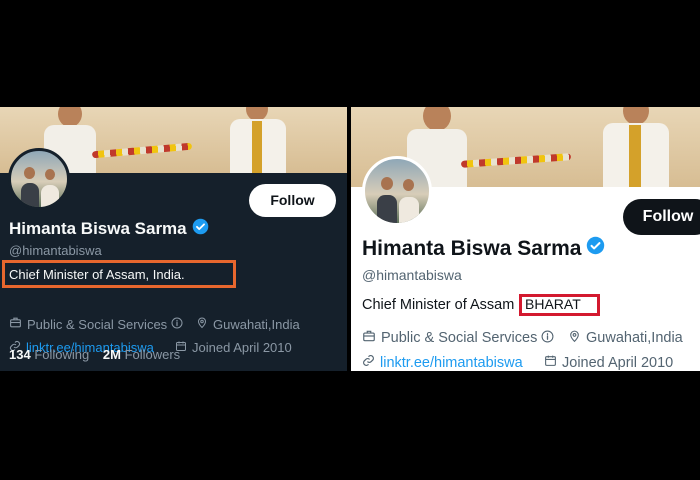 The width and height of the screenshot is (700, 480). What do you see at coordinates (368, 362) in the screenshot?
I see `link-icon` at bounding box center [368, 362].